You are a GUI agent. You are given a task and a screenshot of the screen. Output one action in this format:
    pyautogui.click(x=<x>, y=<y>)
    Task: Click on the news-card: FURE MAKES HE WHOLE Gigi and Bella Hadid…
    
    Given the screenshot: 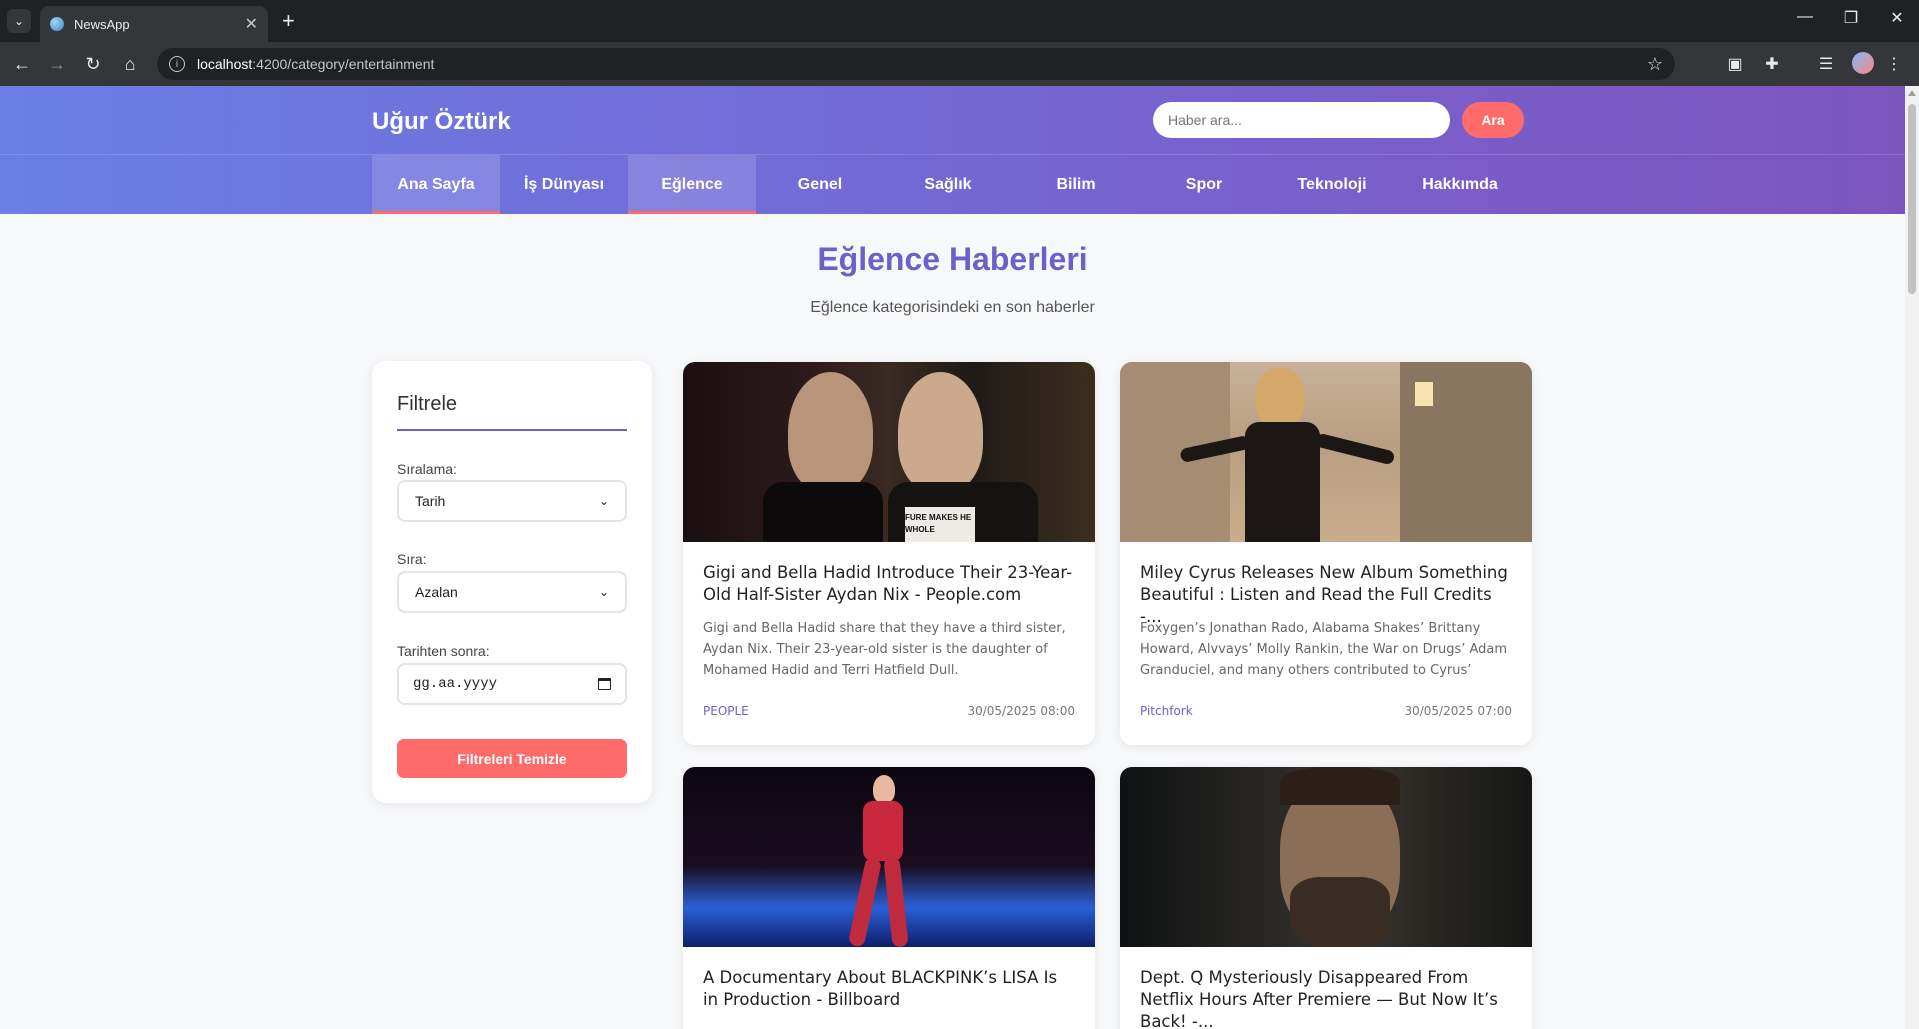 What is the action you would take?
    pyautogui.click(x=889, y=553)
    